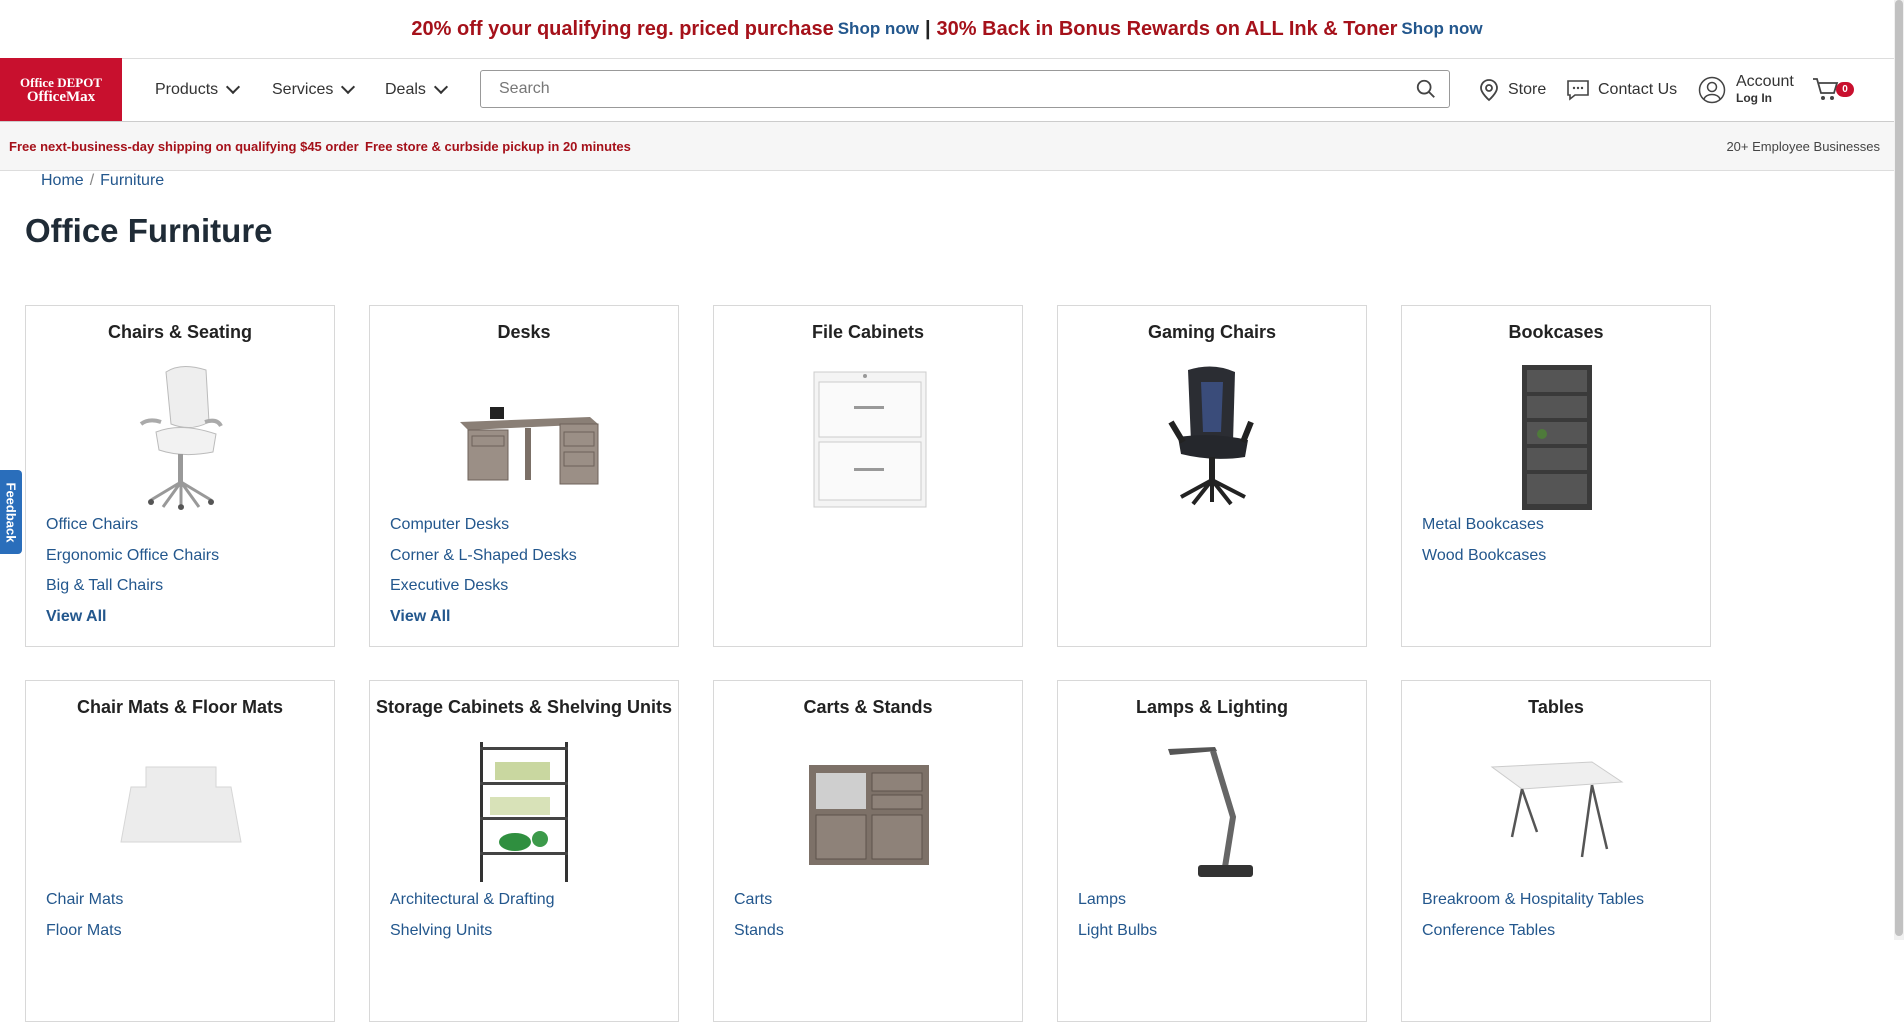 Image resolution: width=1904 pixels, height=1022 pixels. What do you see at coordinates (759, 930) in the screenshot?
I see `category-link: Stands` at bounding box center [759, 930].